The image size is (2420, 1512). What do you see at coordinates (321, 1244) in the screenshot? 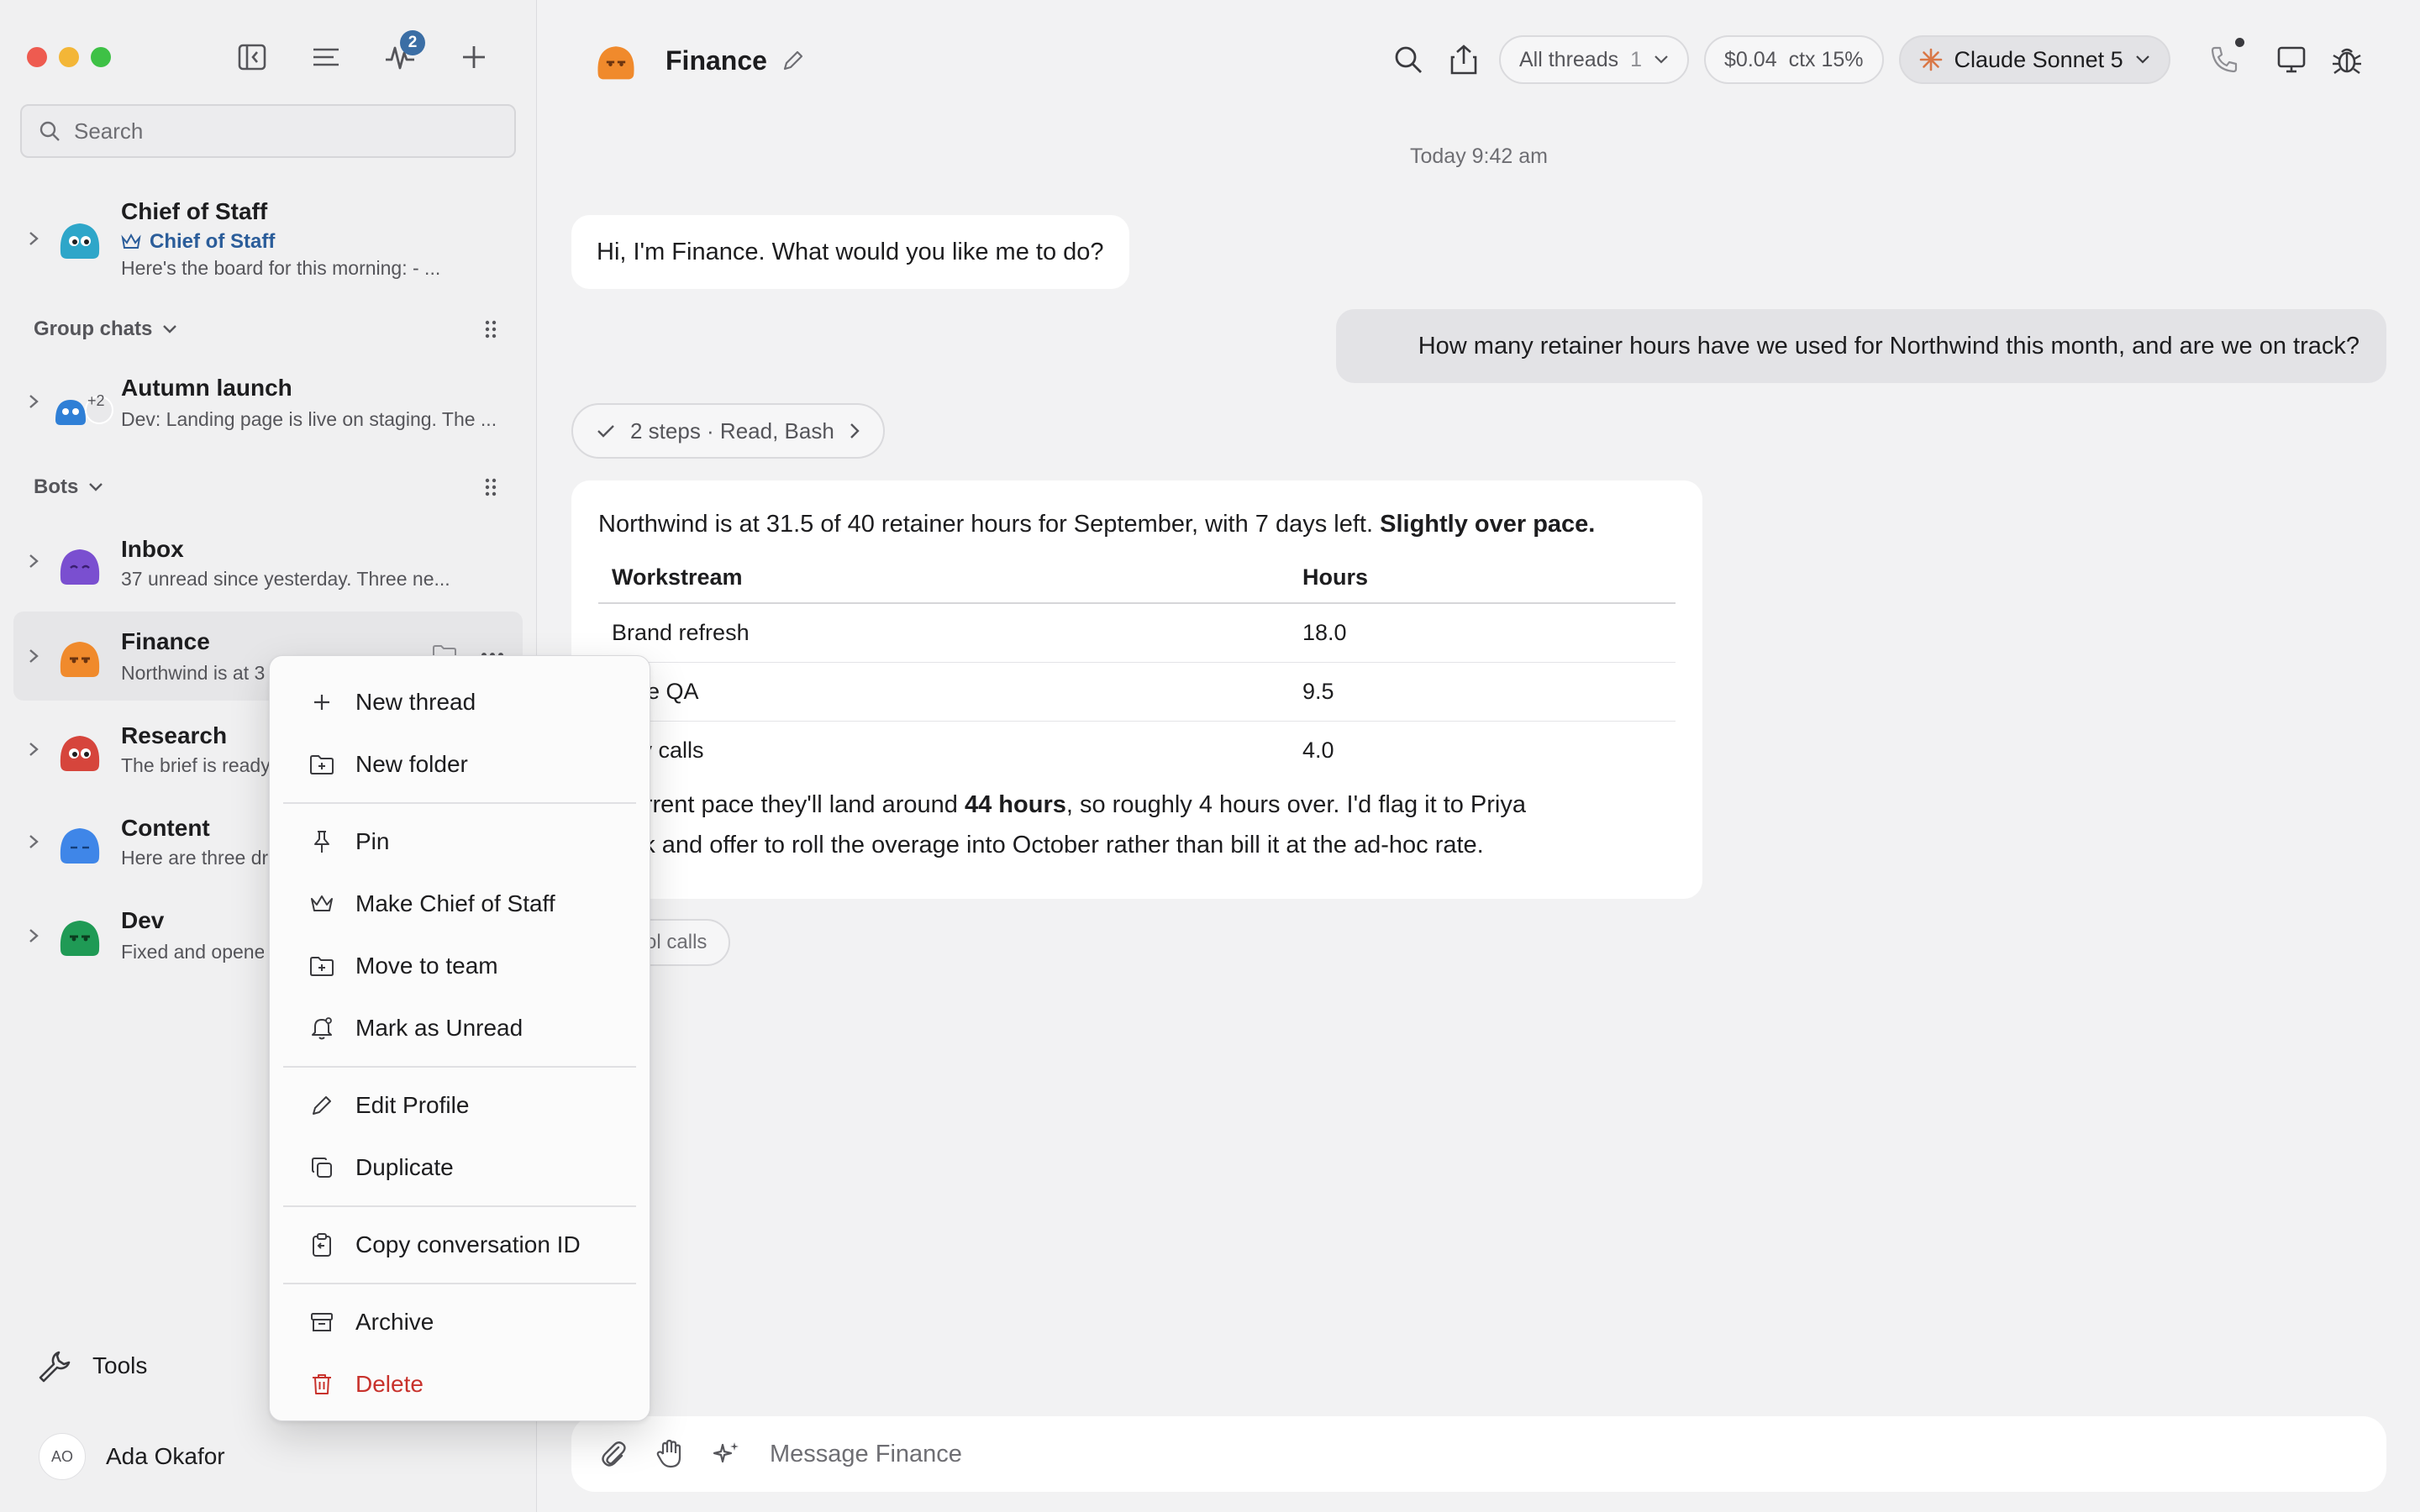
I see `clipboard-icon` at bounding box center [321, 1244].